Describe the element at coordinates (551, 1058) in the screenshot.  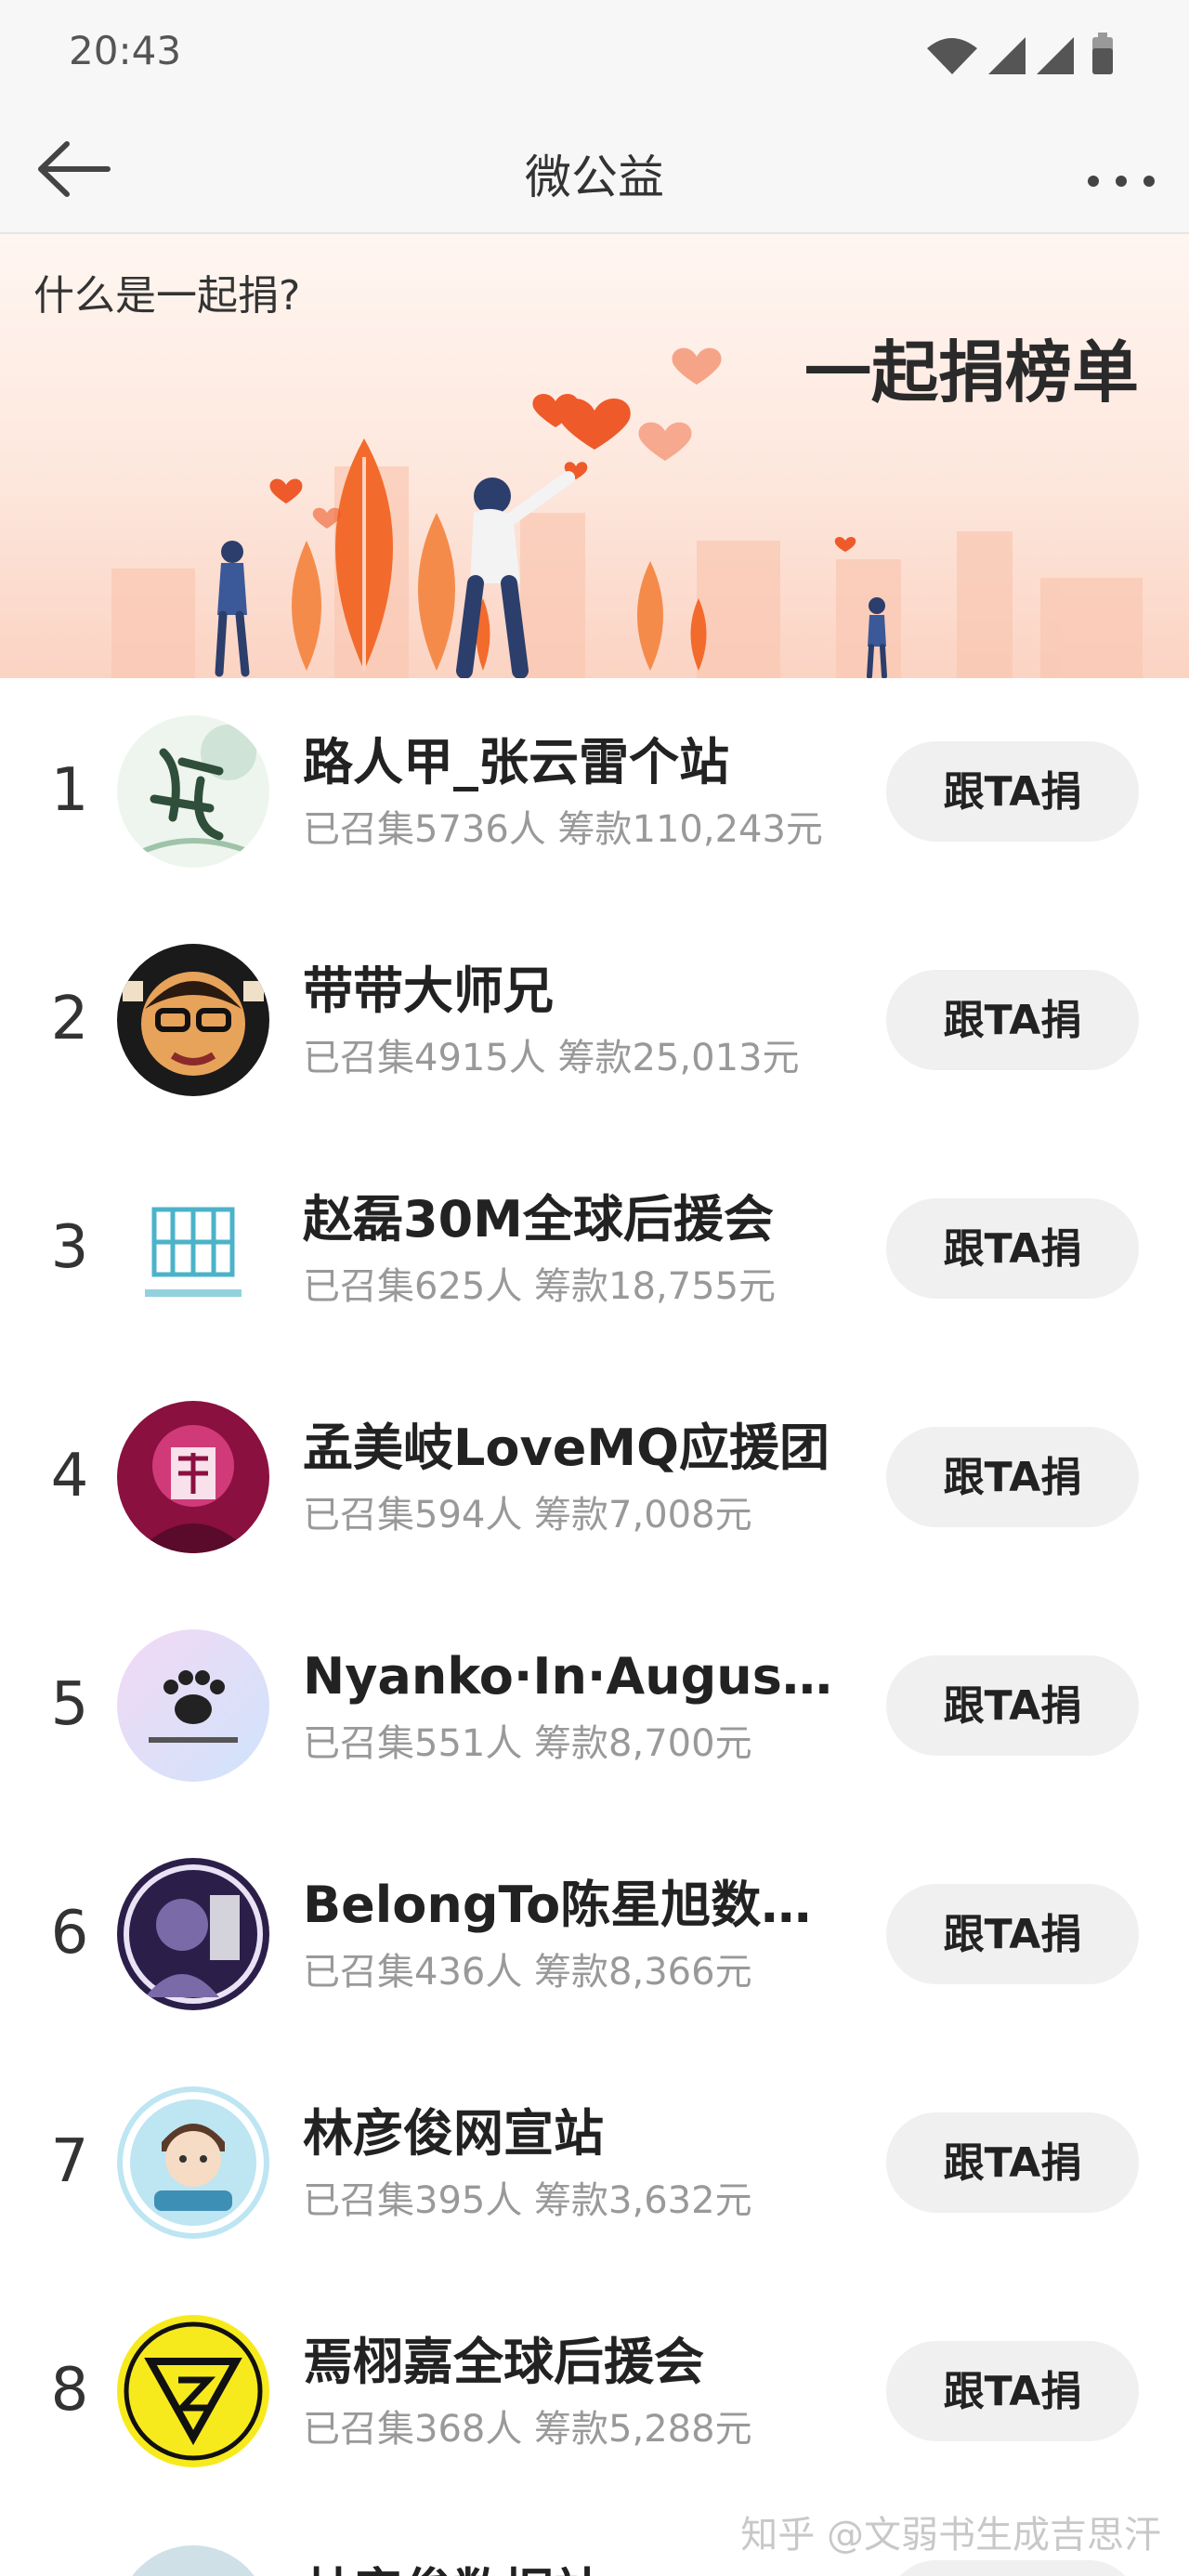
I see `rank-stats: 已召集4915人 筹款25,013元` at that location.